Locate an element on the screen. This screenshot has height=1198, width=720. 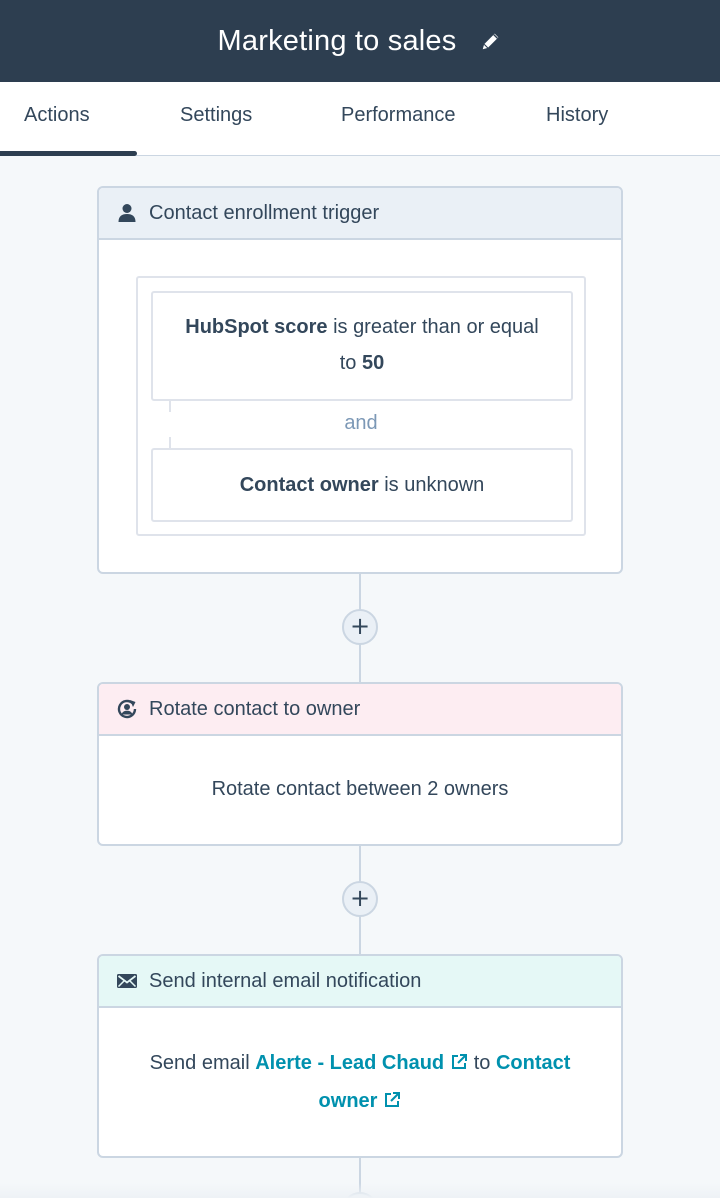
tab-performance: Performance is located at coordinates (398, 115).